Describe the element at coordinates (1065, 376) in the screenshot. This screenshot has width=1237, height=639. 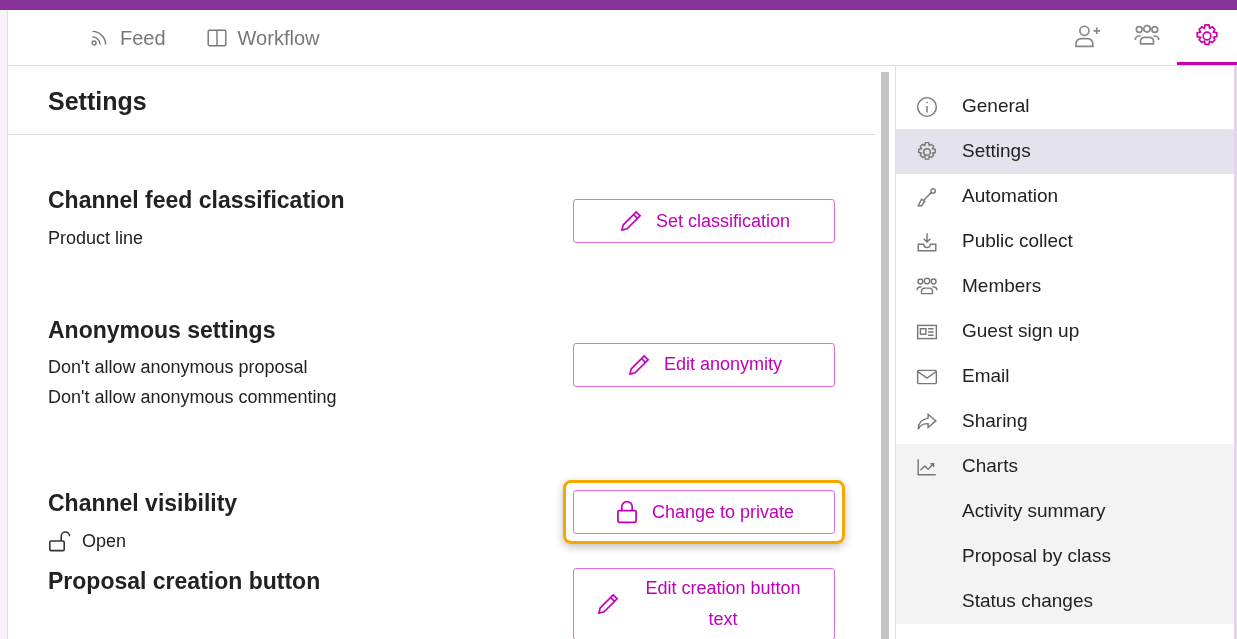
I see `sidebar-item: Email` at that location.